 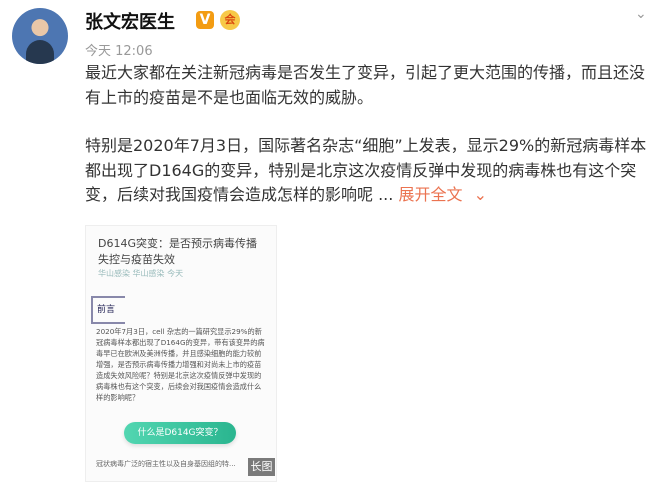 What do you see at coordinates (141, 273) in the screenshot?
I see `thumbnail-meta: 华山感染 华山感染 今天` at bounding box center [141, 273].